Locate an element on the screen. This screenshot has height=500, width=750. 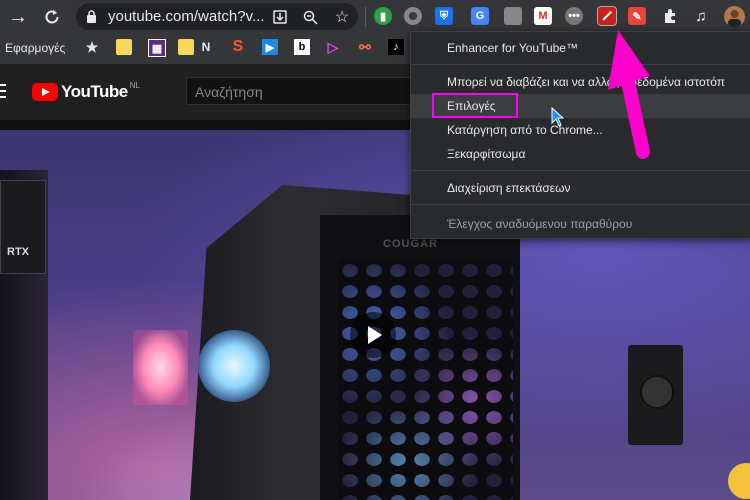
bookmark-play-icon: ▶ is located at coordinates (270, 47).